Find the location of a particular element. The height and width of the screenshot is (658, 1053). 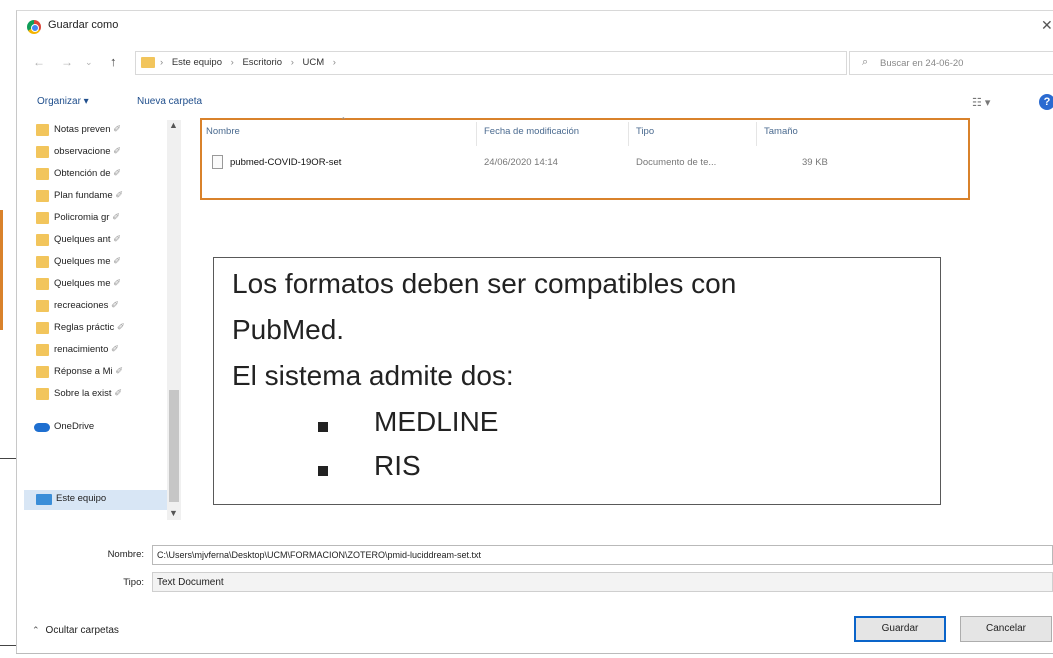

search-input: Buscar en 24-06-20 is located at coordinates (921, 63).